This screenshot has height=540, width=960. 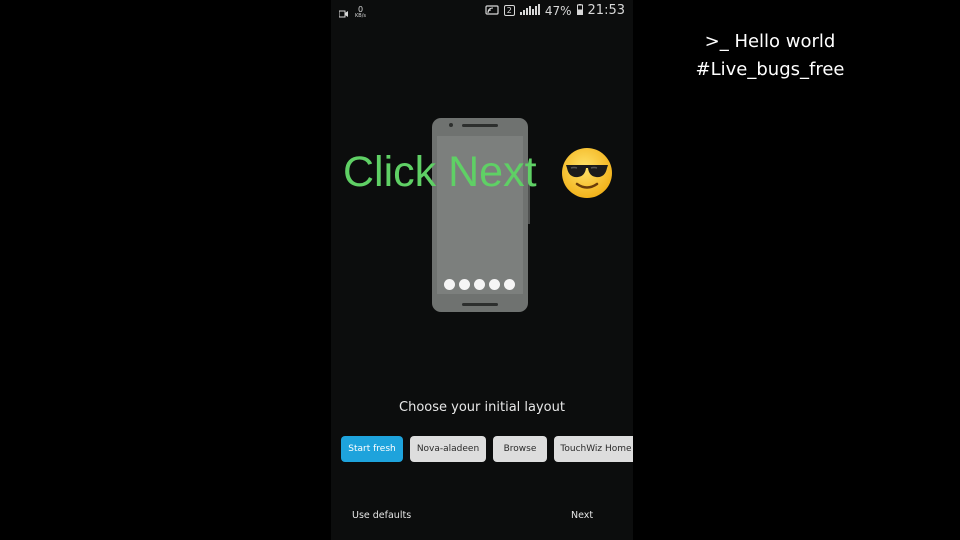 I want to click on use-defaults-button: Use defaults, so click(x=381, y=515).